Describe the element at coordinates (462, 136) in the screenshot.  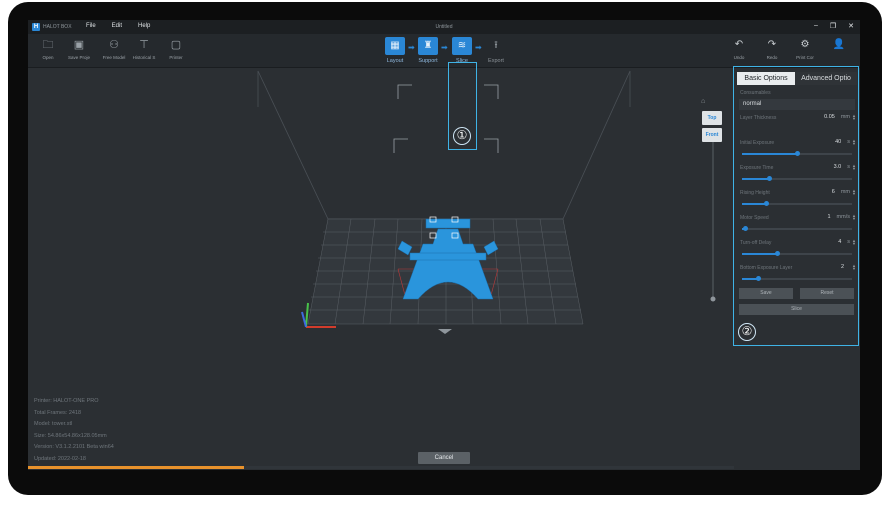
I see `callout-number-1: ①` at that location.